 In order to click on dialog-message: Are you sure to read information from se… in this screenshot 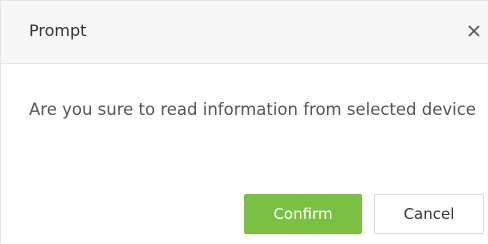, I will do `click(252, 109)`.